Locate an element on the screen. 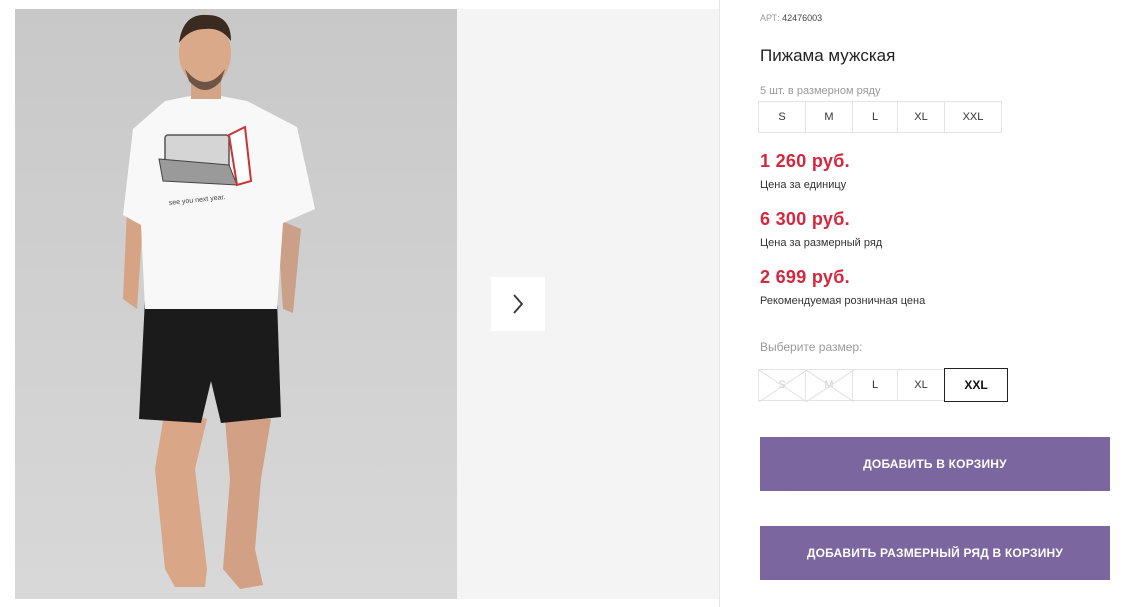 This screenshot has height=607, width=1134. choose-size-label: Выберите размер: is located at coordinates (811, 347).